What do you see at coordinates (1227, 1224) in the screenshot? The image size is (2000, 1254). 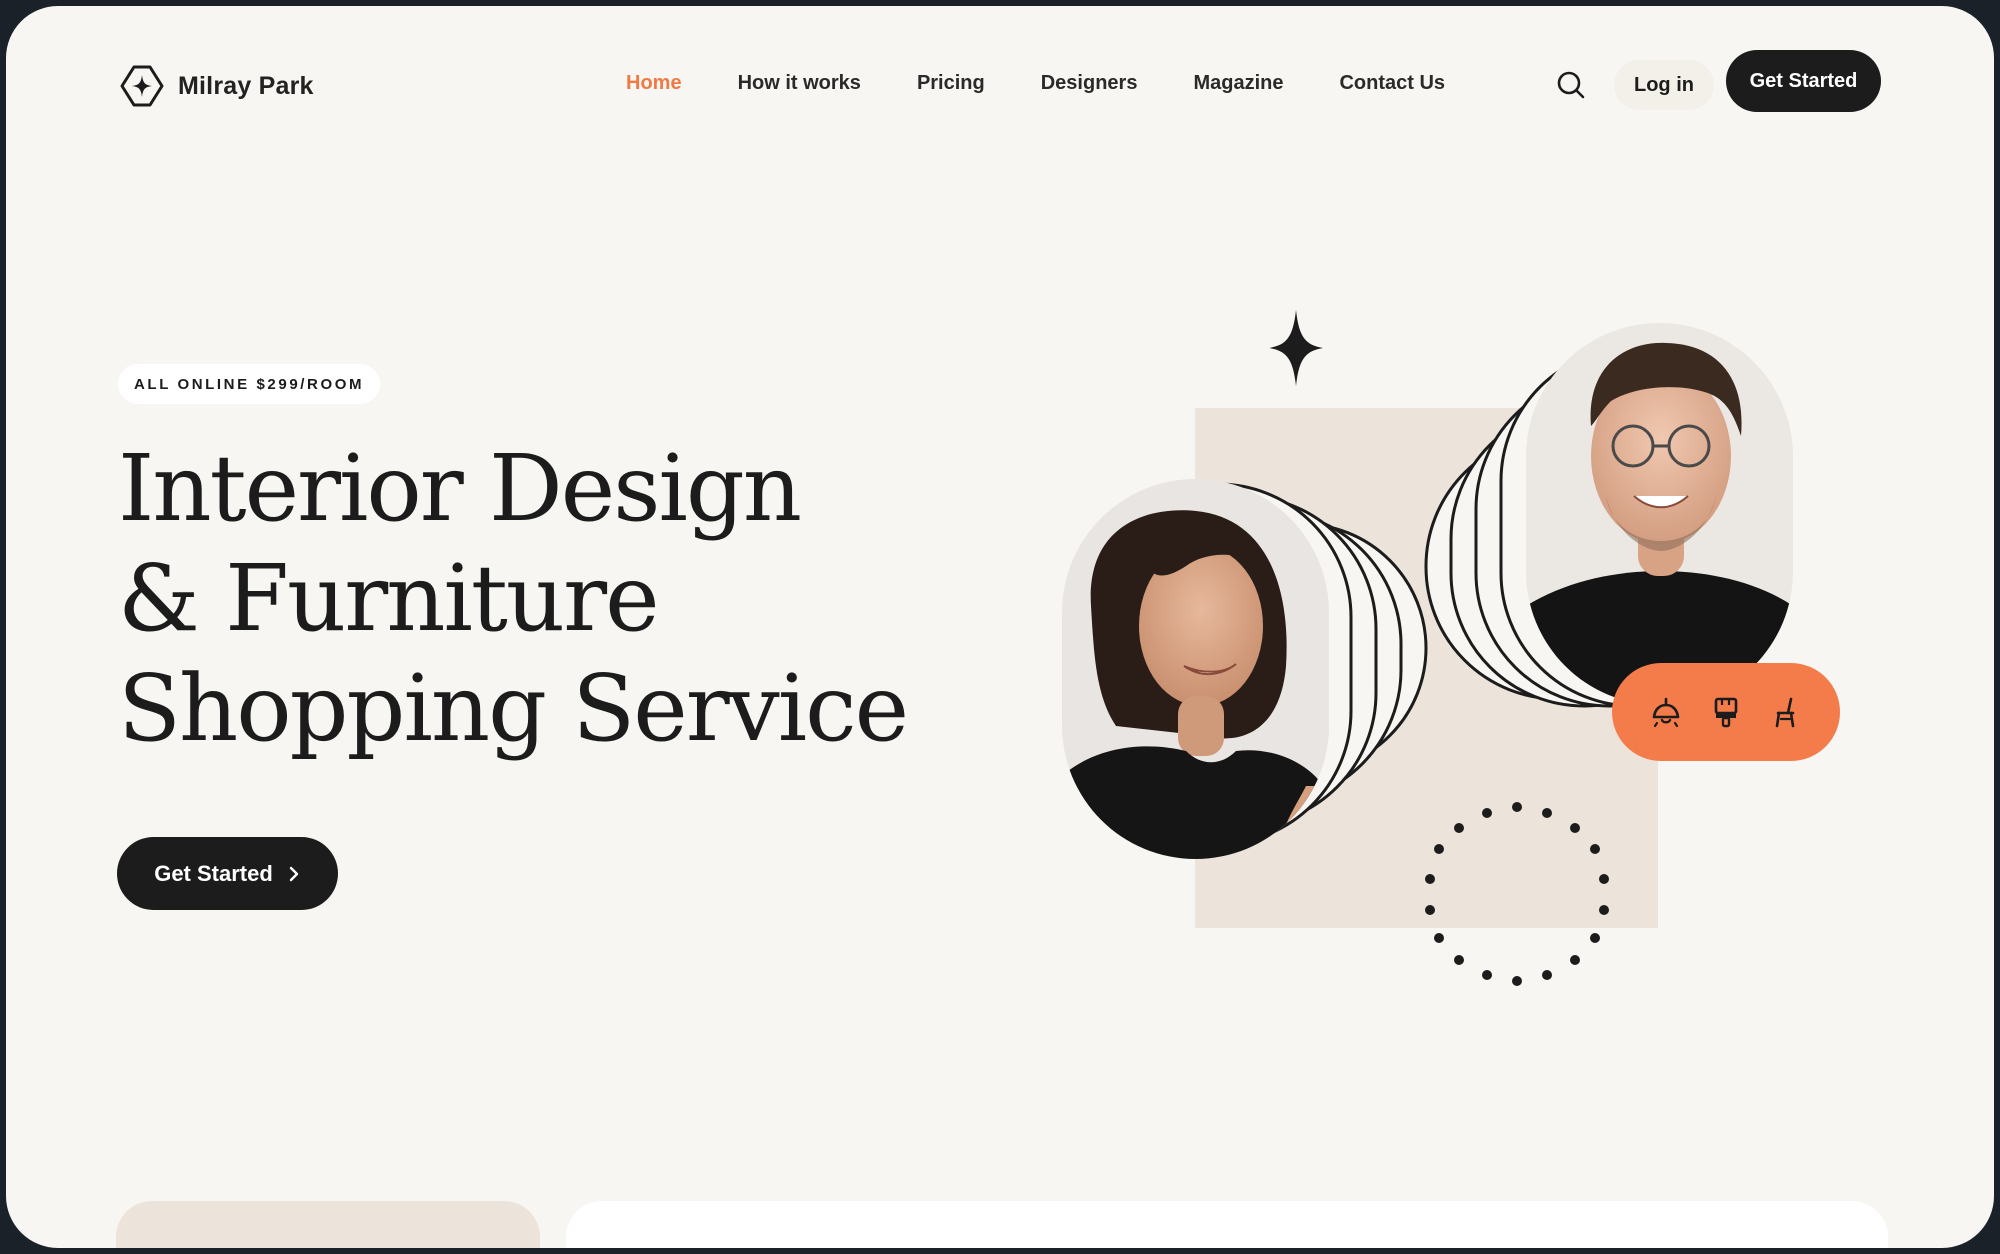 I see `bottom-card-right` at bounding box center [1227, 1224].